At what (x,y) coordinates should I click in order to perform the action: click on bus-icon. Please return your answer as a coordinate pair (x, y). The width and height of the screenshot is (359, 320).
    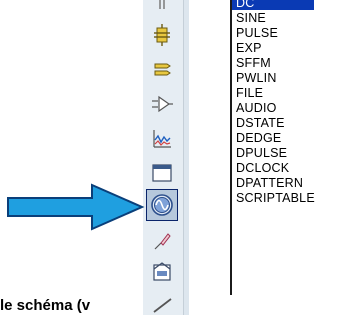
    Looking at the image, I should click on (162, 69).